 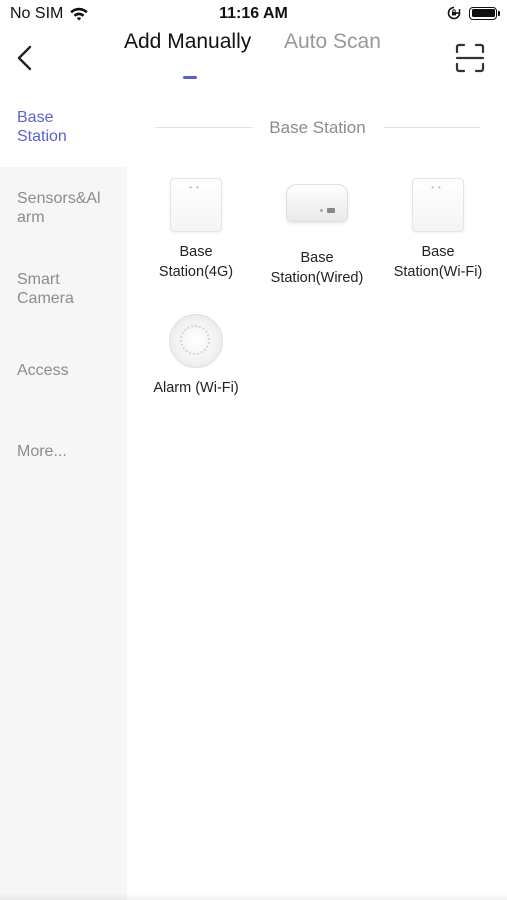 I want to click on chevron-left-icon, so click(x=24, y=58).